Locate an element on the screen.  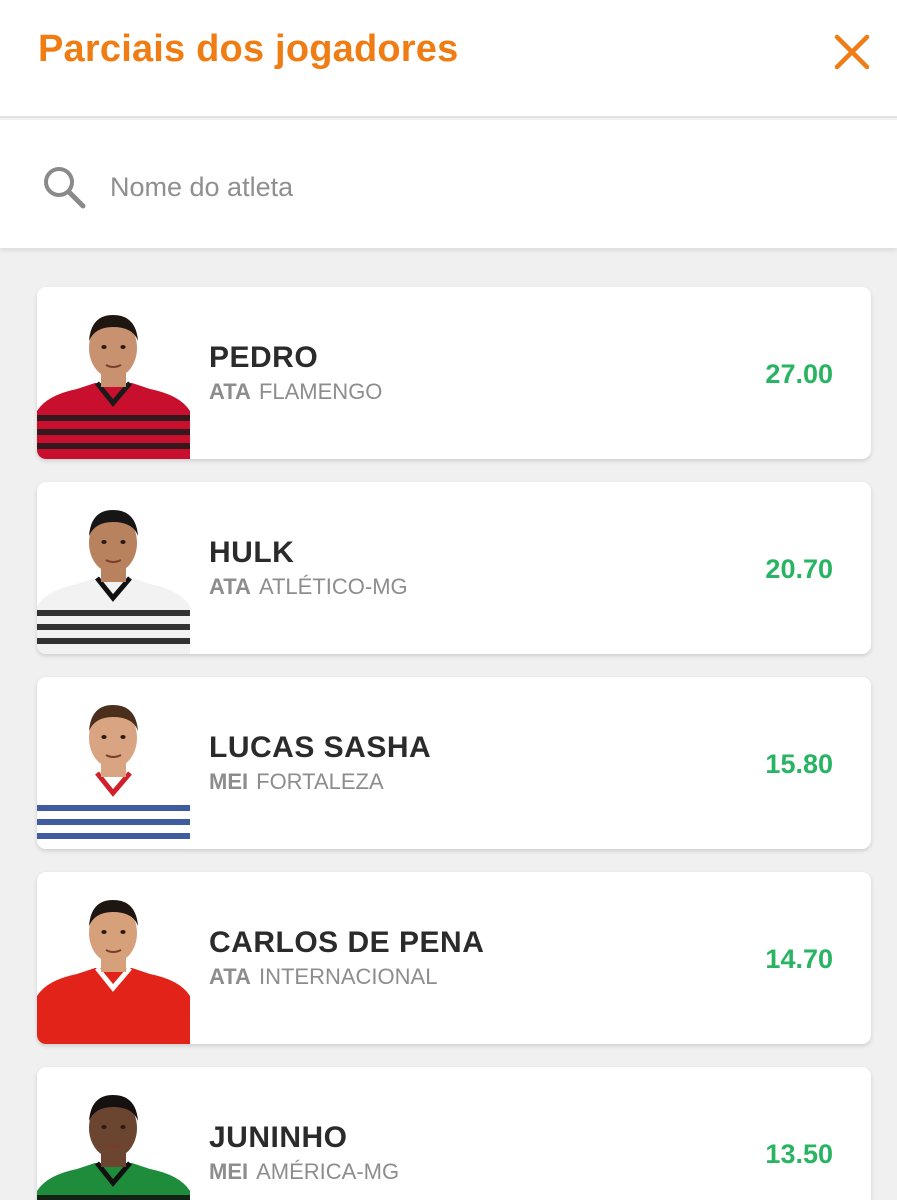
player-meta: MEI AMÉRICA-MG is located at coordinates (304, 1172).